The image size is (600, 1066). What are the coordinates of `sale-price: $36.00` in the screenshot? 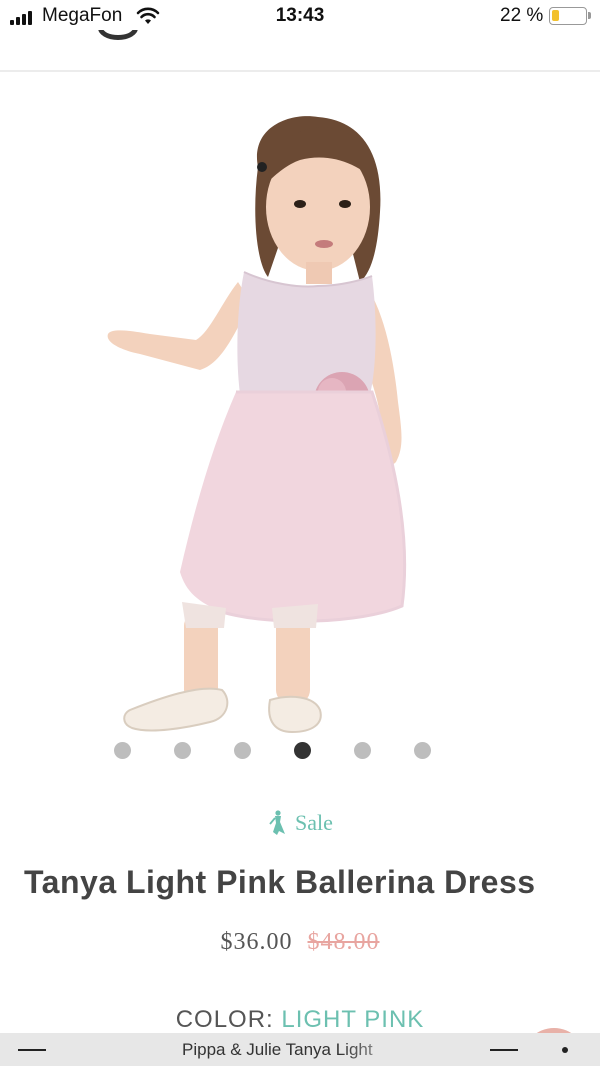 It's located at (256, 942).